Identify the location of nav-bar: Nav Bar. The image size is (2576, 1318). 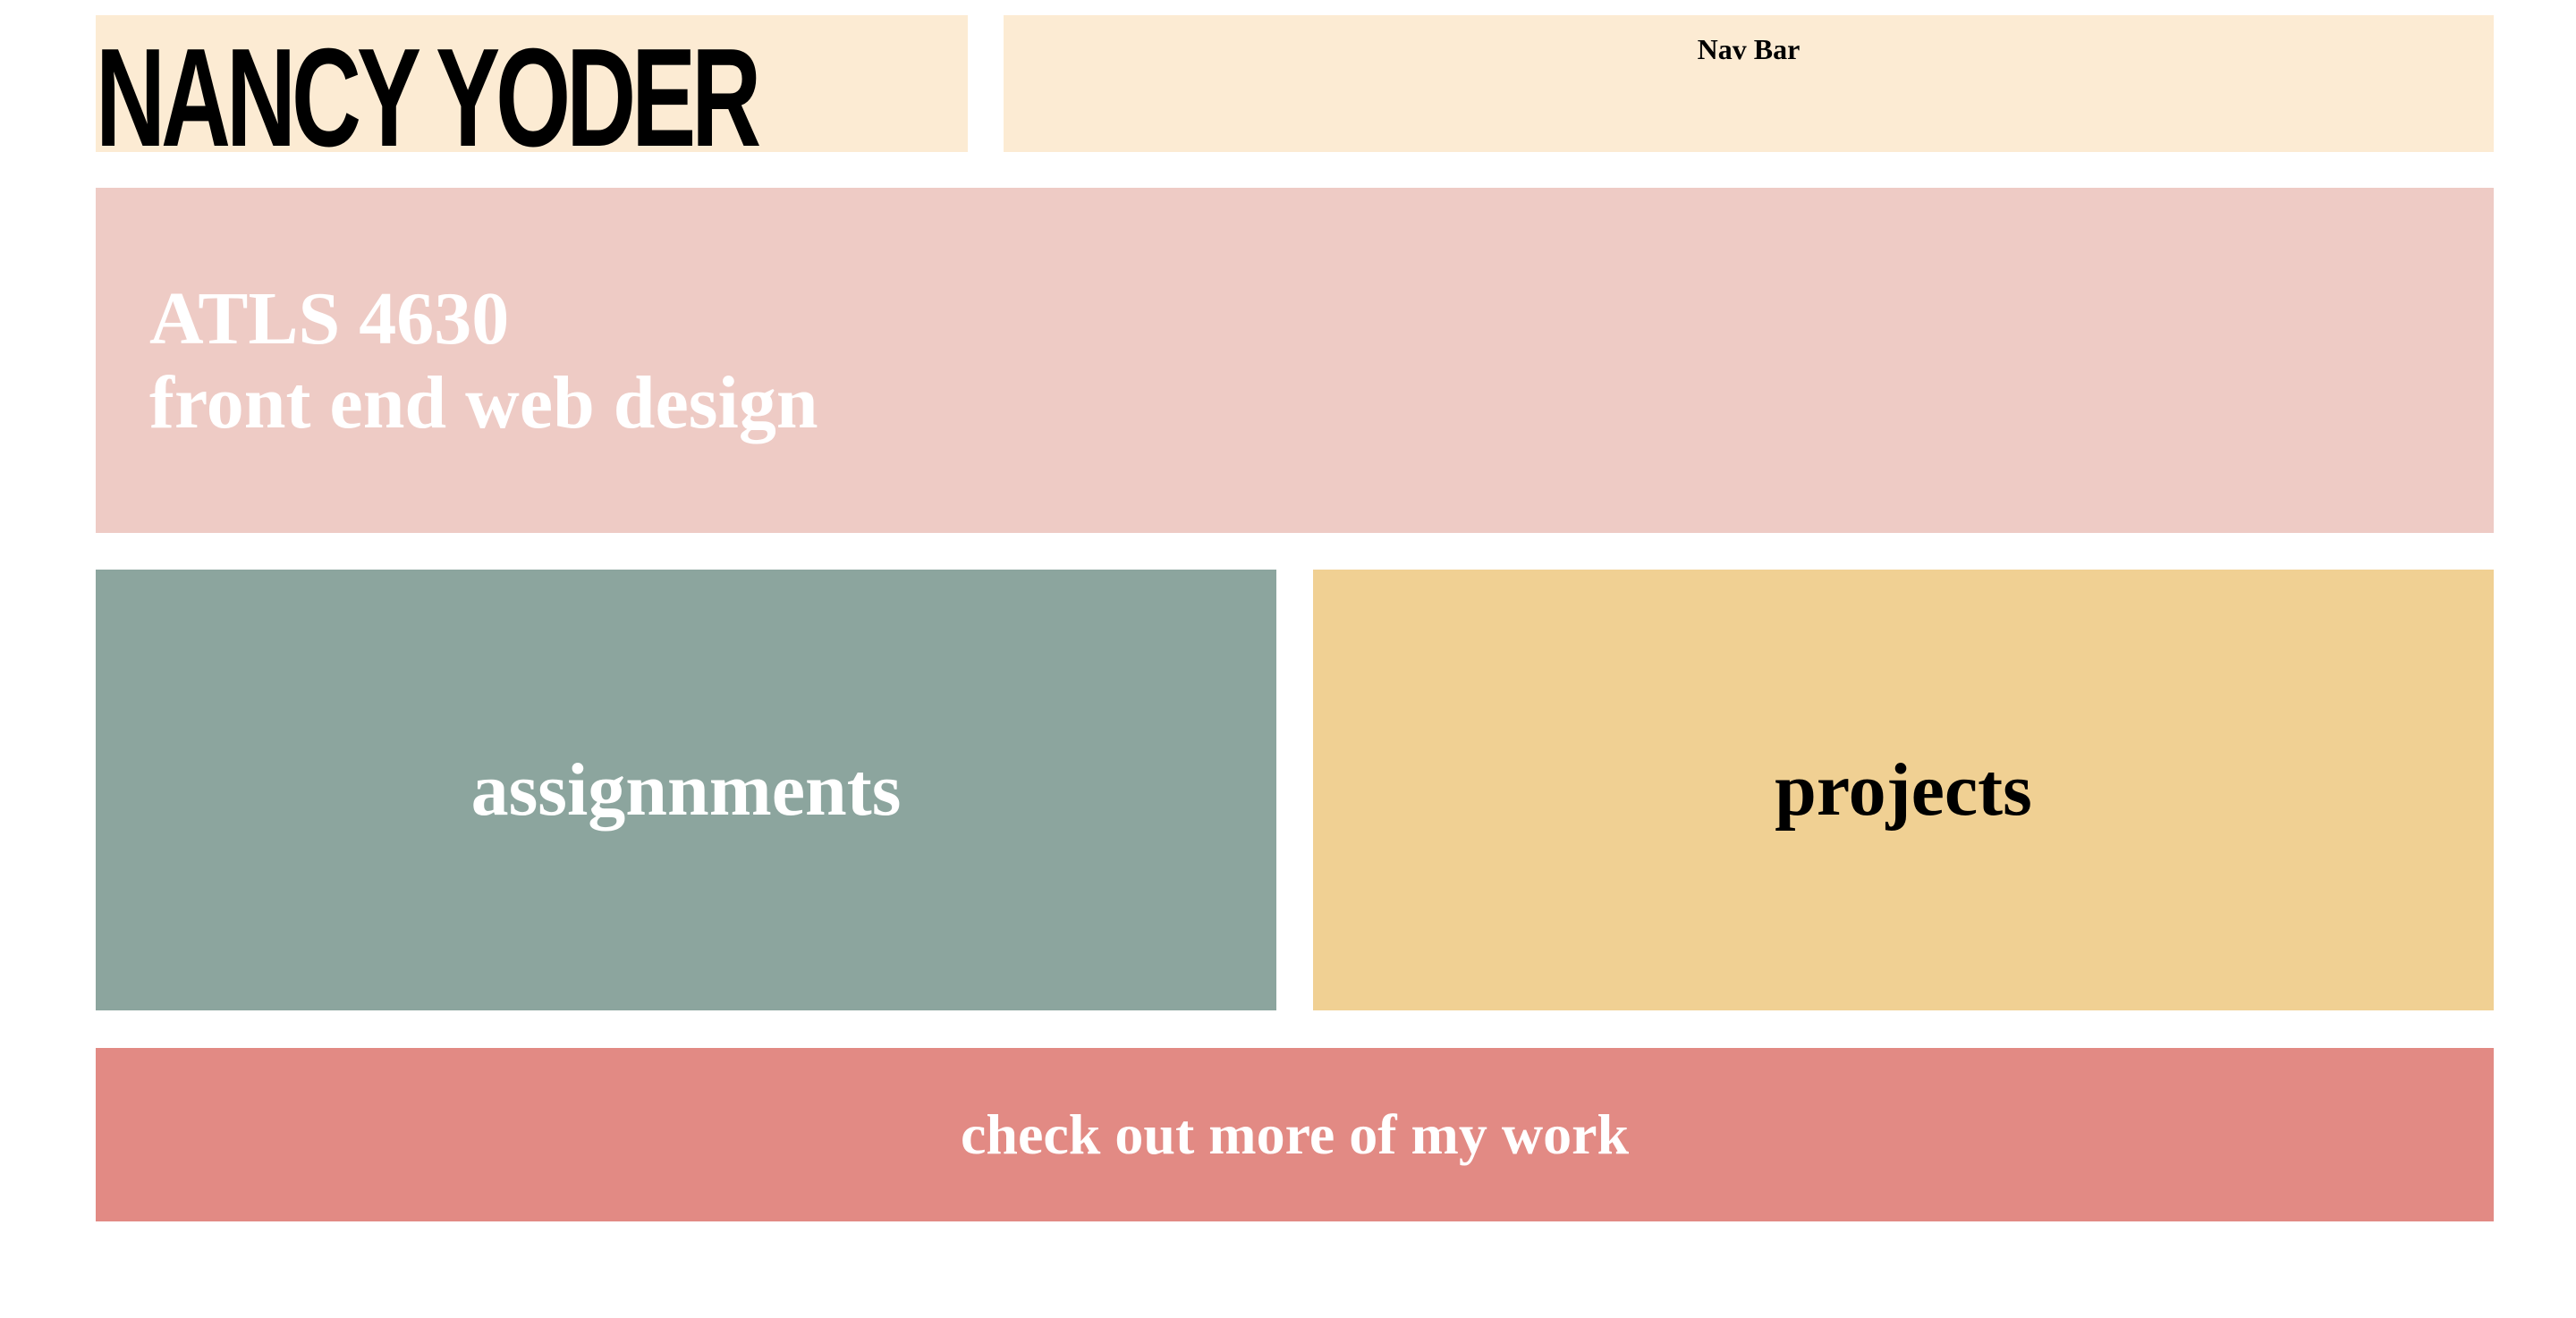
(1749, 84).